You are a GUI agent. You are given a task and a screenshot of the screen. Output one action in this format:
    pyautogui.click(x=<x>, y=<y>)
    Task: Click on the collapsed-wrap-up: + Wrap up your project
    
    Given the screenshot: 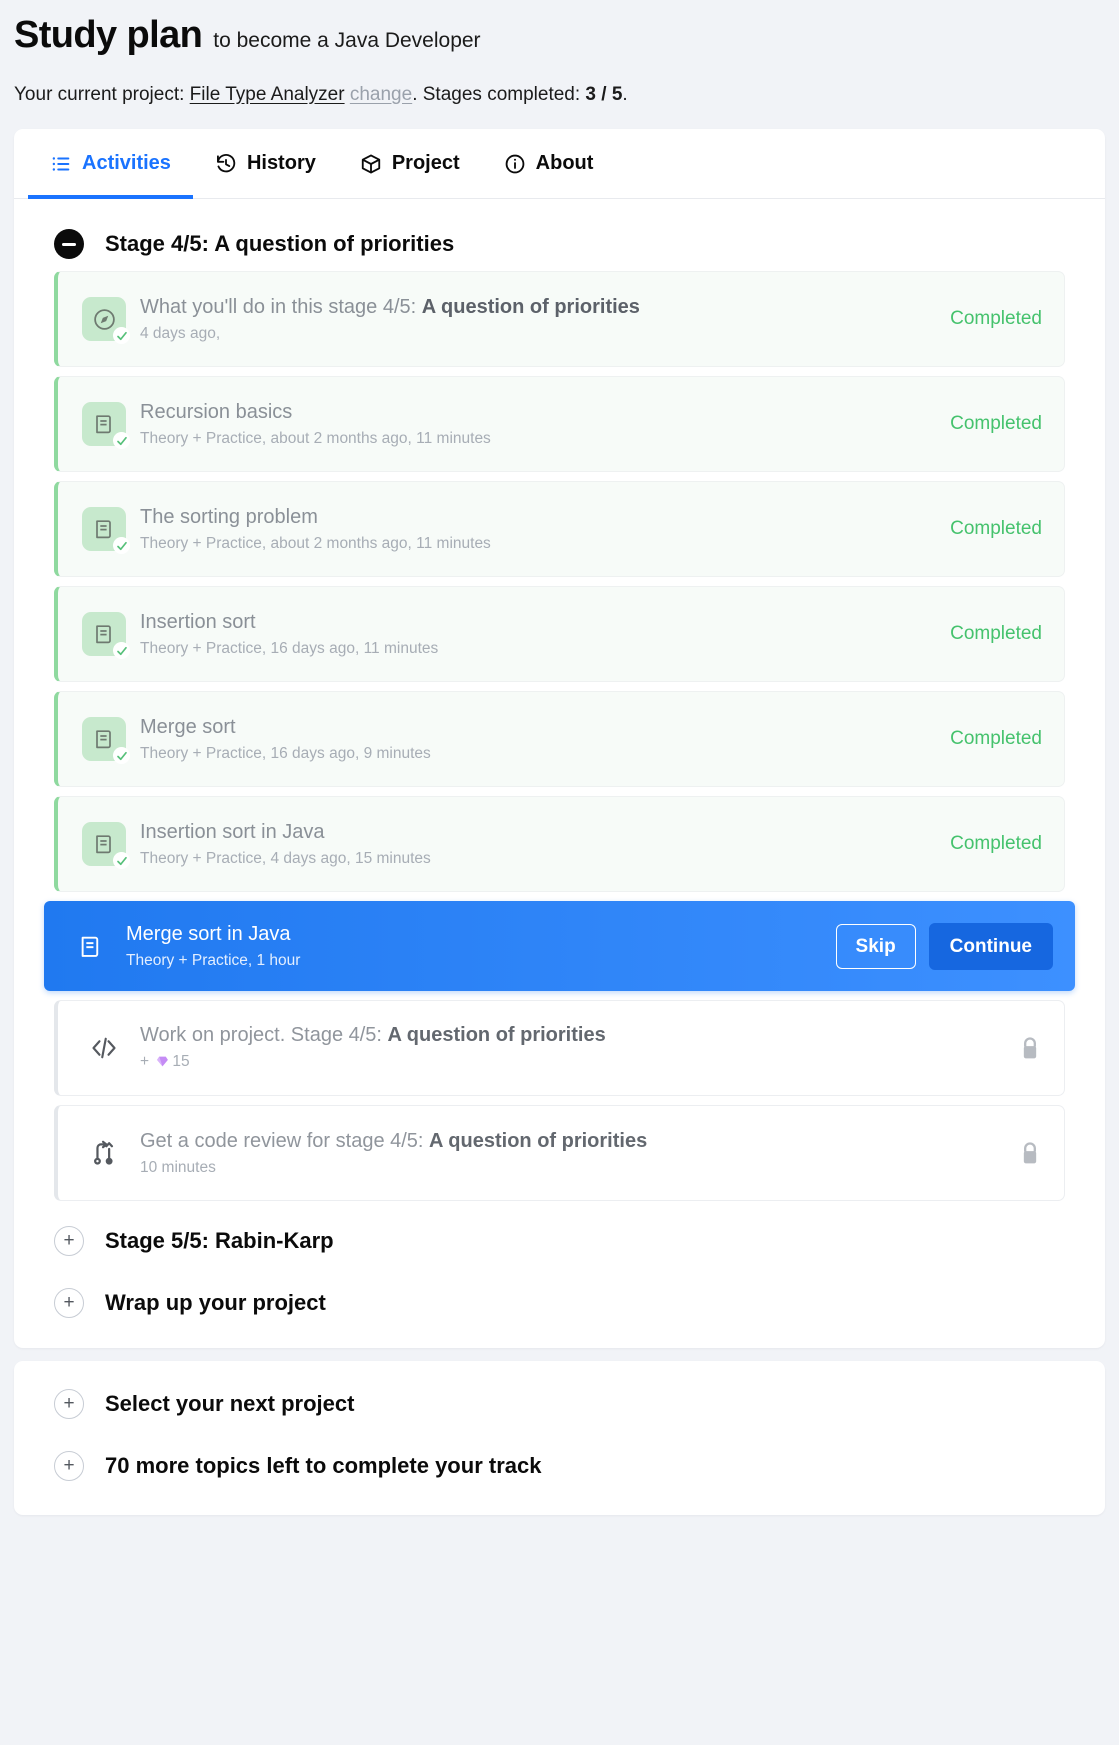 What is the action you would take?
    pyautogui.click(x=559, y=1303)
    